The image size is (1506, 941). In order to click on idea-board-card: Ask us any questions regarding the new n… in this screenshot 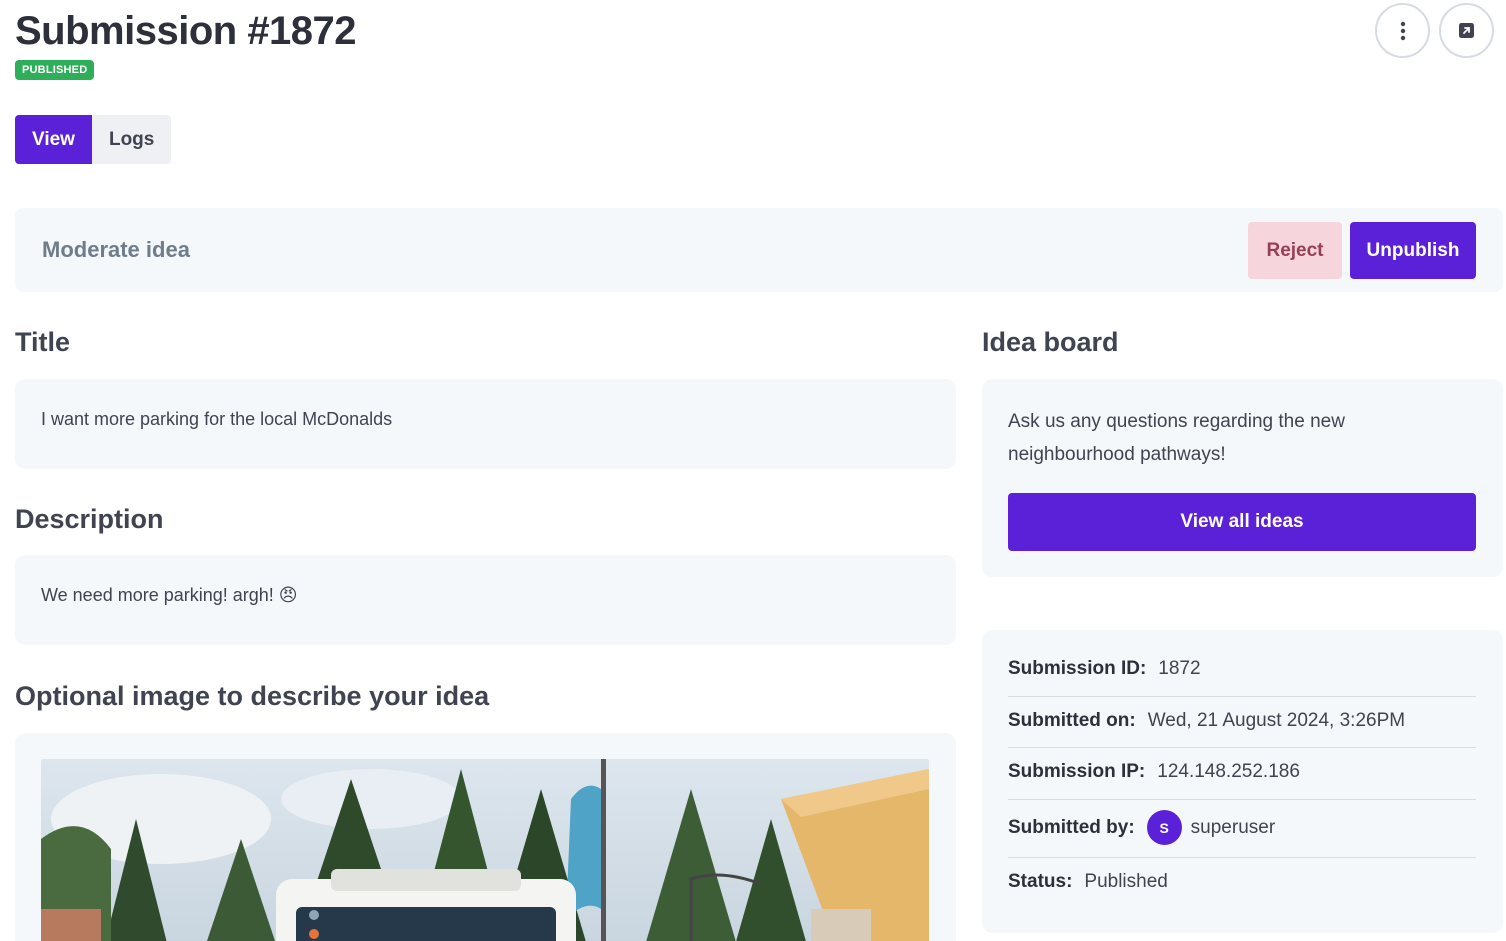, I will do `click(1242, 478)`.